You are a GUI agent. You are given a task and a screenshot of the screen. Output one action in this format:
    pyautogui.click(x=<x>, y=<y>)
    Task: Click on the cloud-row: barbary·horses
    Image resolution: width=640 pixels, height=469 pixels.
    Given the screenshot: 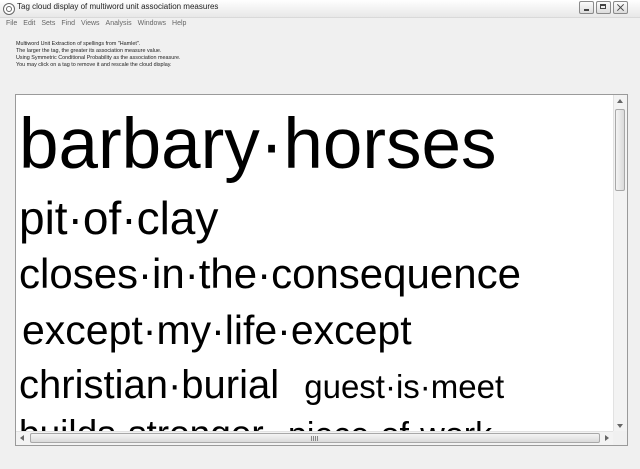 What is the action you would take?
    pyautogui.click(x=257, y=144)
    